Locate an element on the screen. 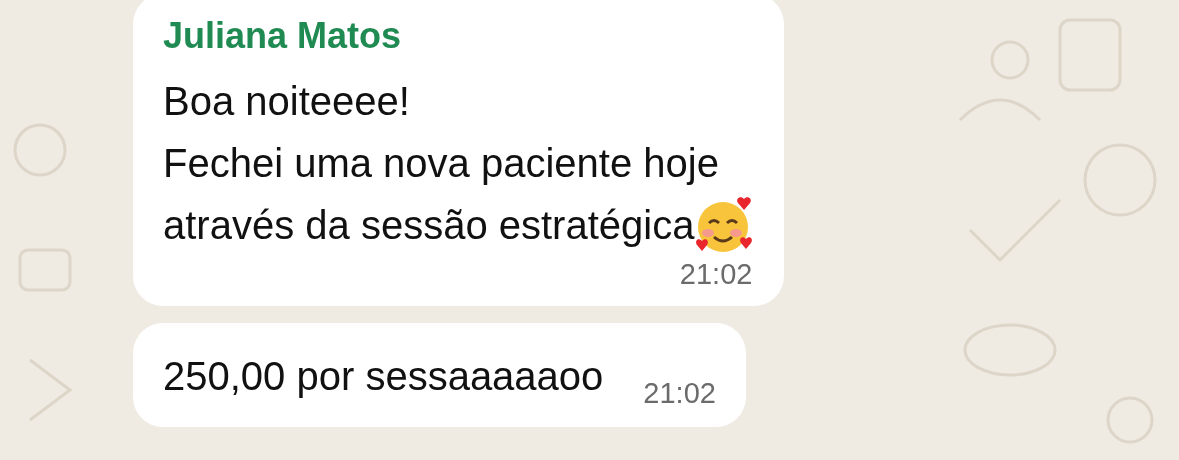 The height and width of the screenshot is (460, 1179). message-text: através da sessão estratégica is located at coordinates (429, 225).